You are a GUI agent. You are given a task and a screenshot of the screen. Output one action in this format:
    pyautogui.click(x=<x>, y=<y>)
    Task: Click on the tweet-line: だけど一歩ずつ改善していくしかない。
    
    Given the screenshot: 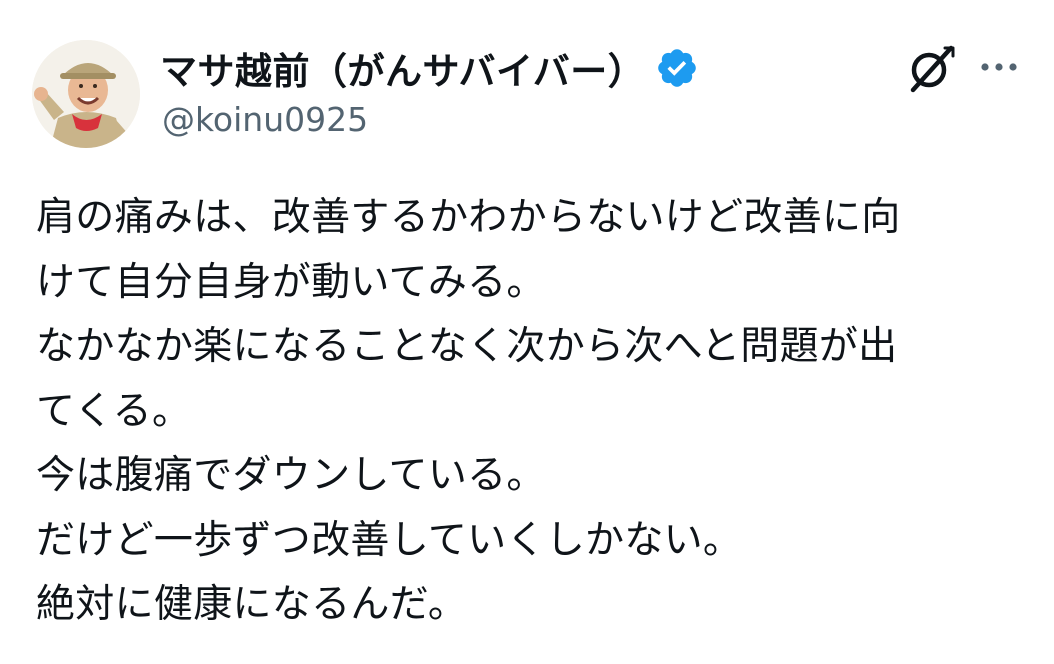 What is the action you would take?
    pyautogui.click(x=389, y=540)
    